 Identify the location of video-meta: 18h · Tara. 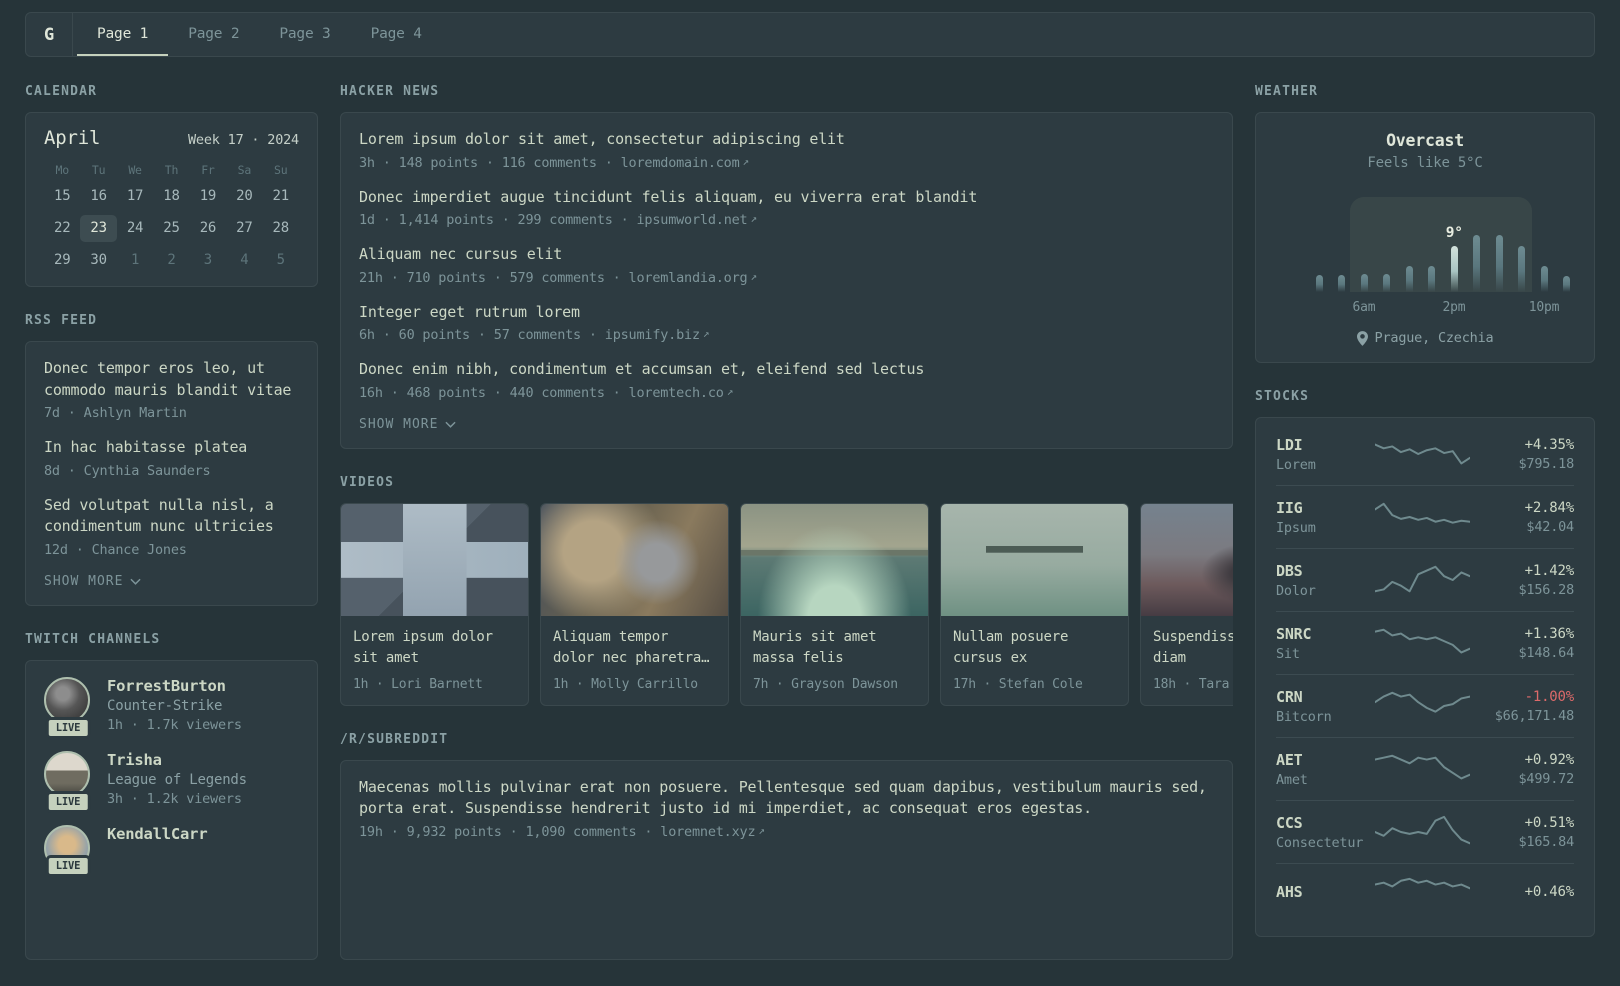
(1191, 684).